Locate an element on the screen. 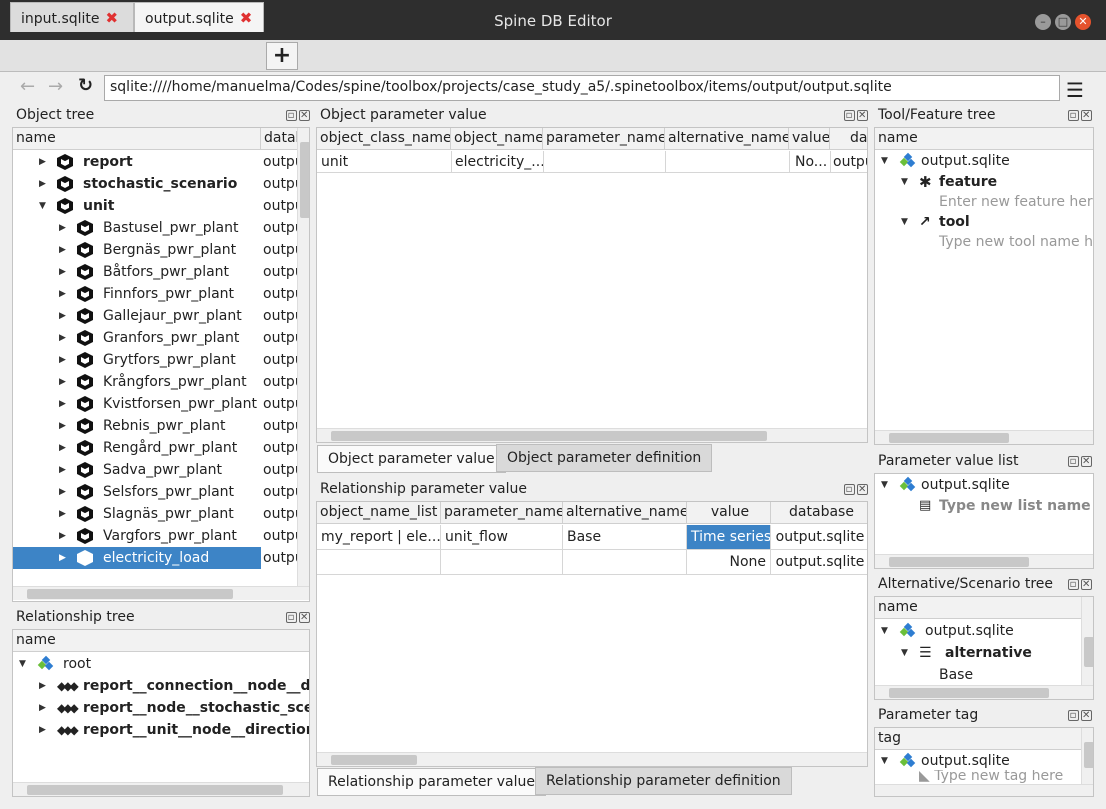 The image size is (1106, 809). tree-item: ▶ Bergnäs_pwr_plant is located at coordinates (155, 250).